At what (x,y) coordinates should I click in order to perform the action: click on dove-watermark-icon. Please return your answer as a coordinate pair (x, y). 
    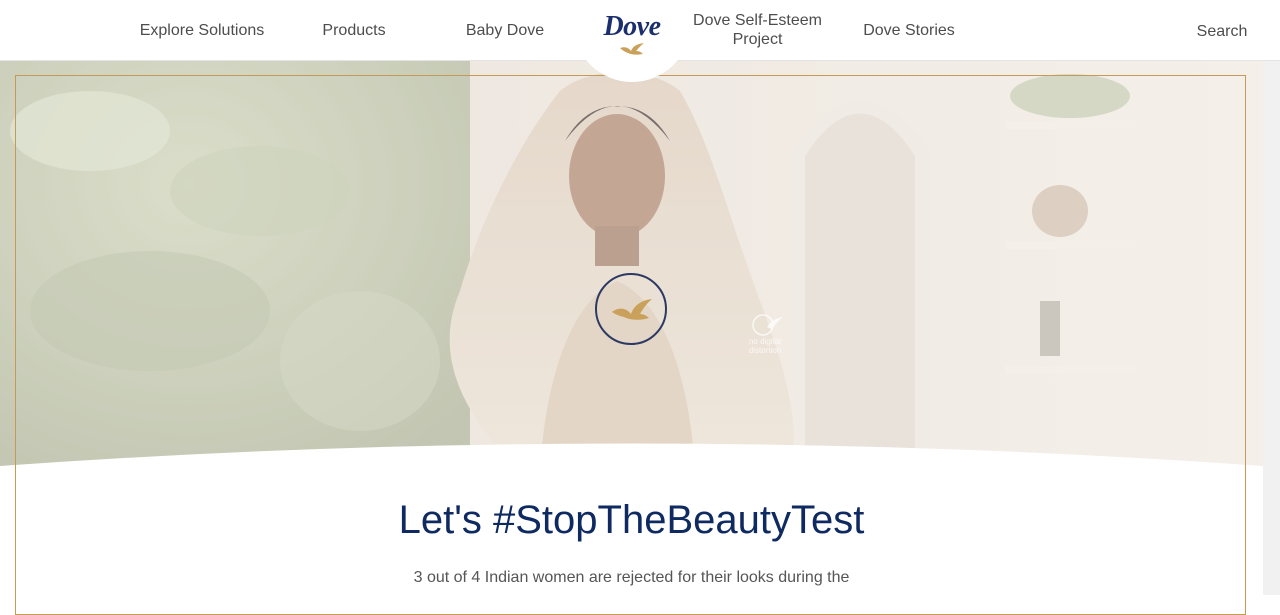
    Looking at the image, I should click on (767, 325).